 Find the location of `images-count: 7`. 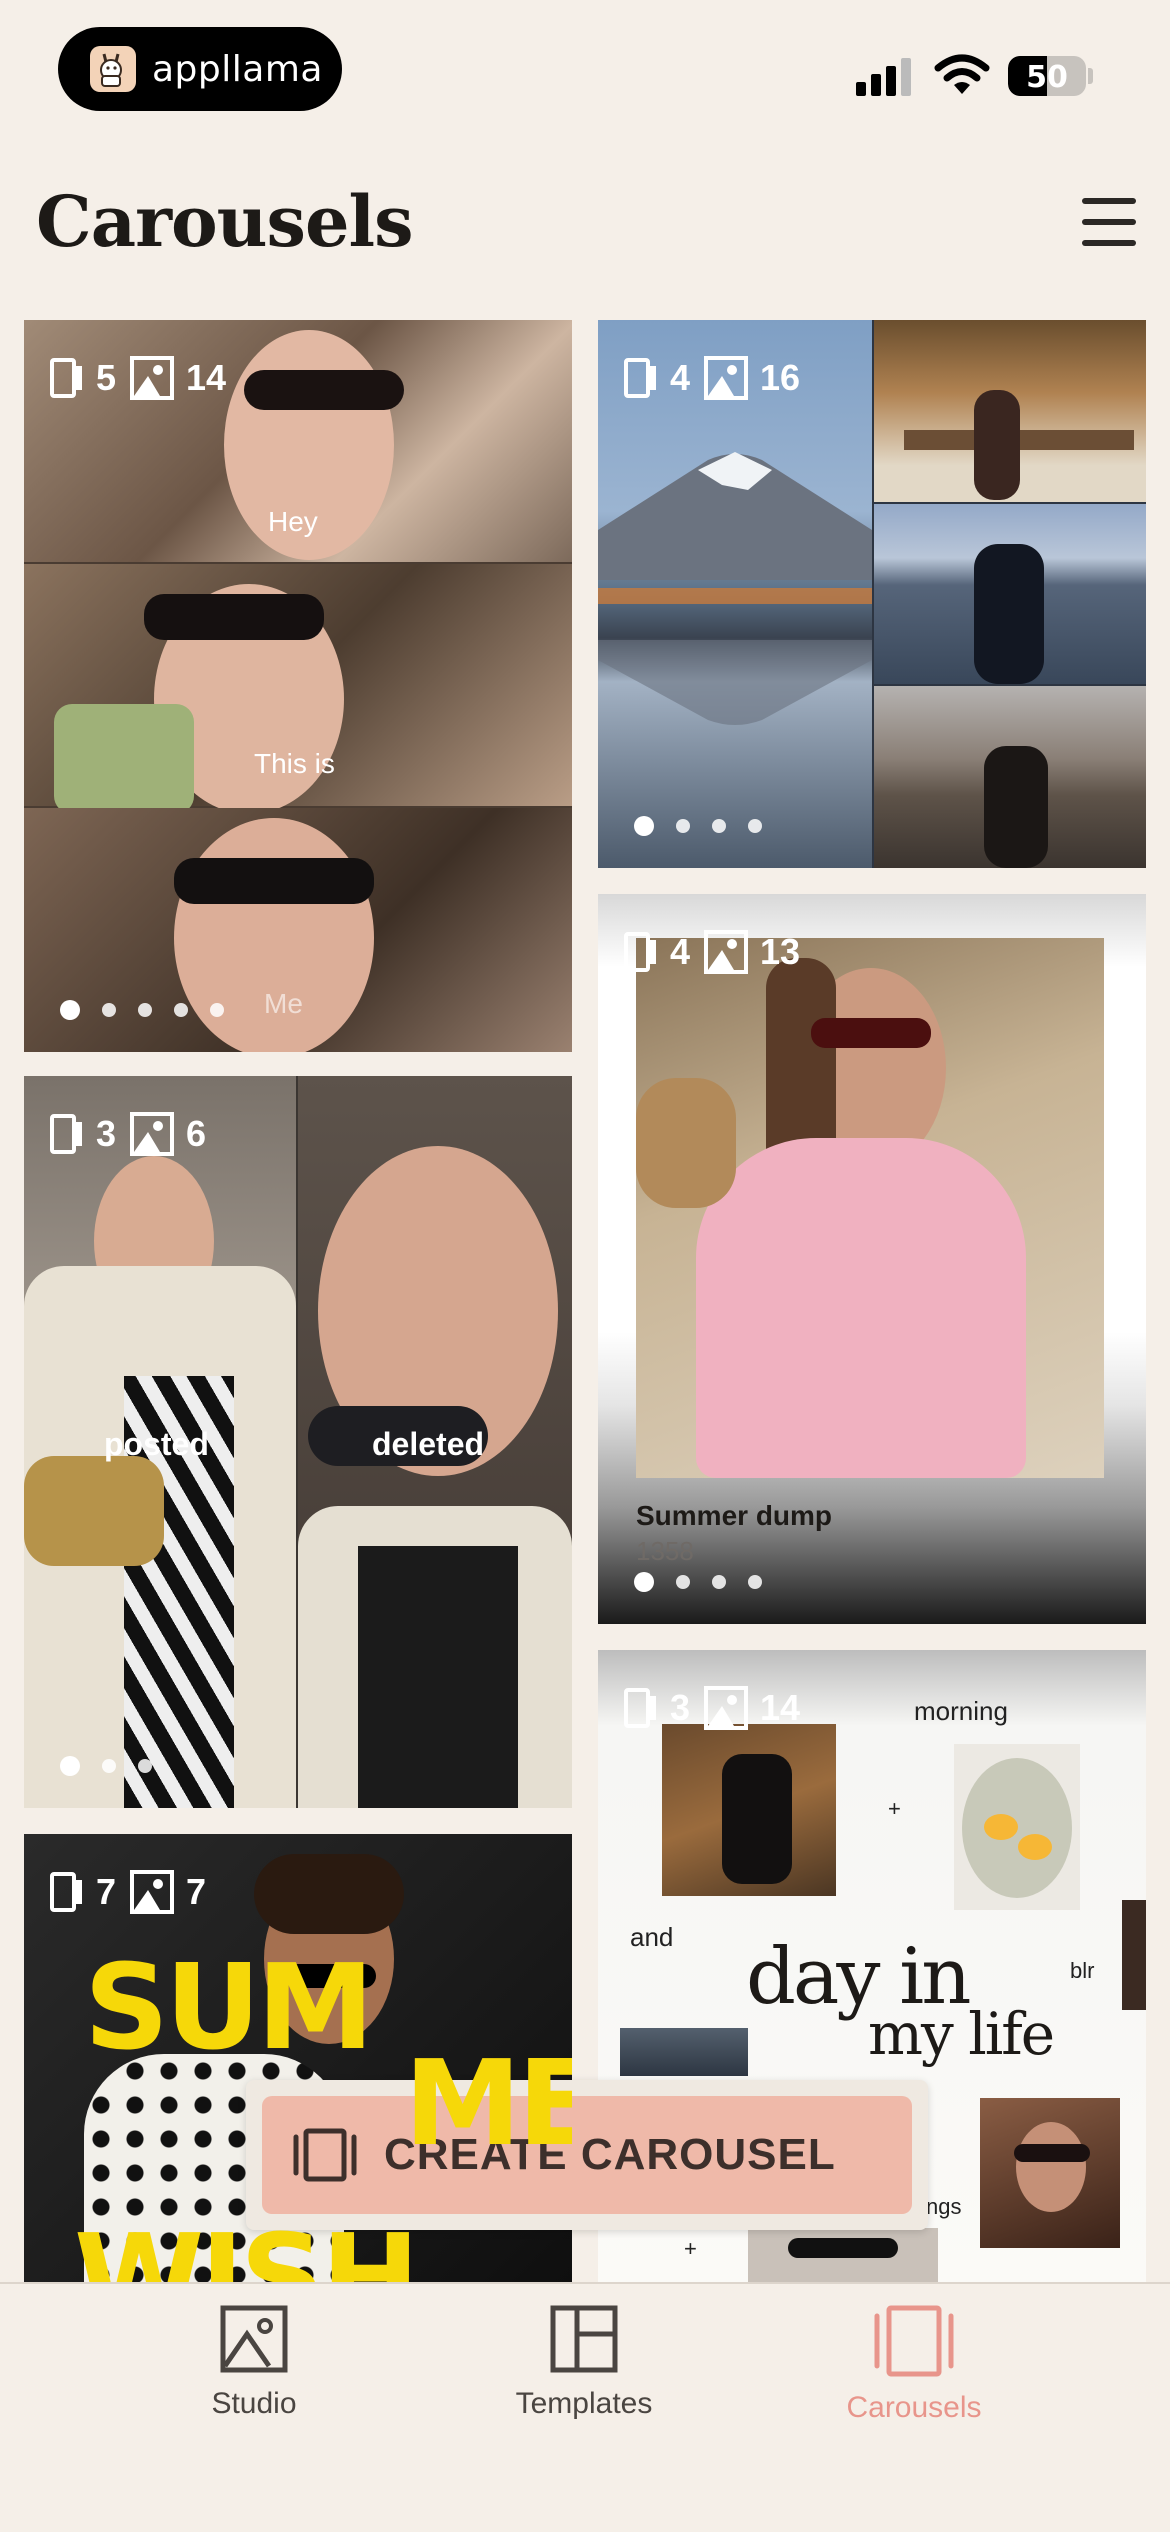

images-count: 7 is located at coordinates (196, 1891).